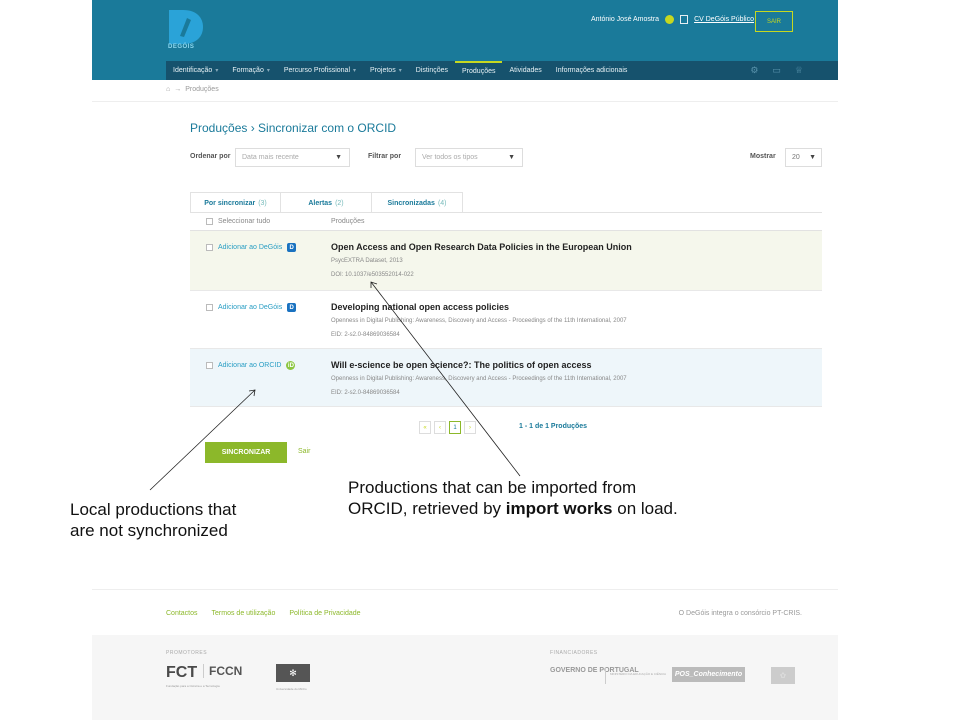 The width and height of the screenshot is (960, 720). I want to click on fct-subtitle: Fundação para a Ciência e a Tecnologia, so click(193, 686).